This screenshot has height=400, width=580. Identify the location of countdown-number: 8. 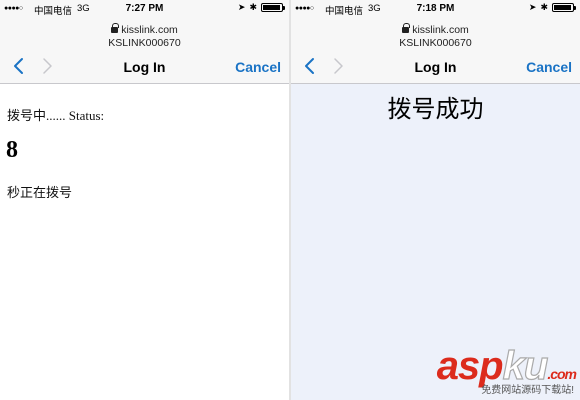
(12, 150).